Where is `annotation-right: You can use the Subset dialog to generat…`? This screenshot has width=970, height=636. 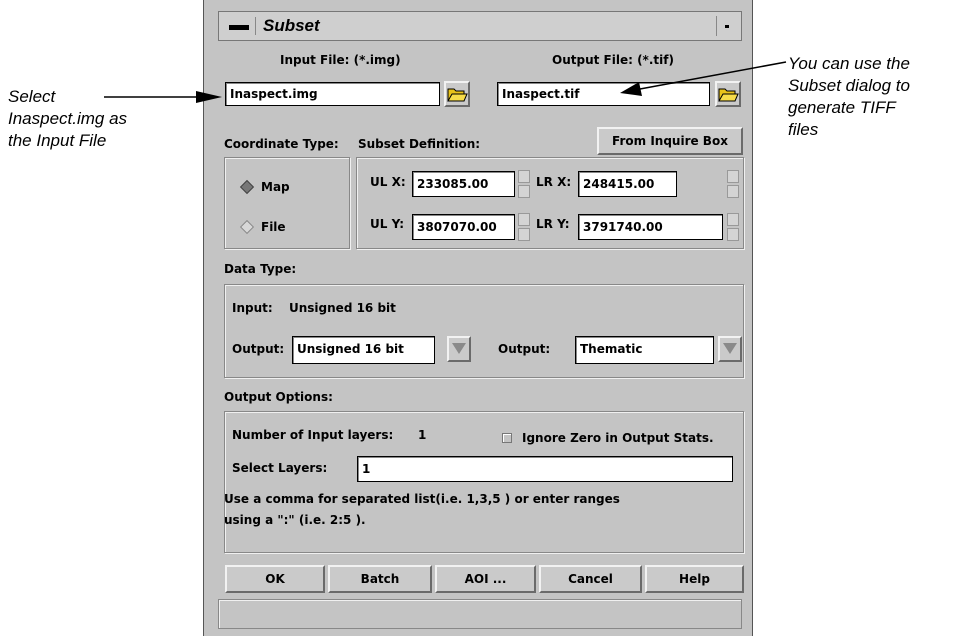 annotation-right: You can use the Subset dialog to generat… is located at coordinates (849, 97).